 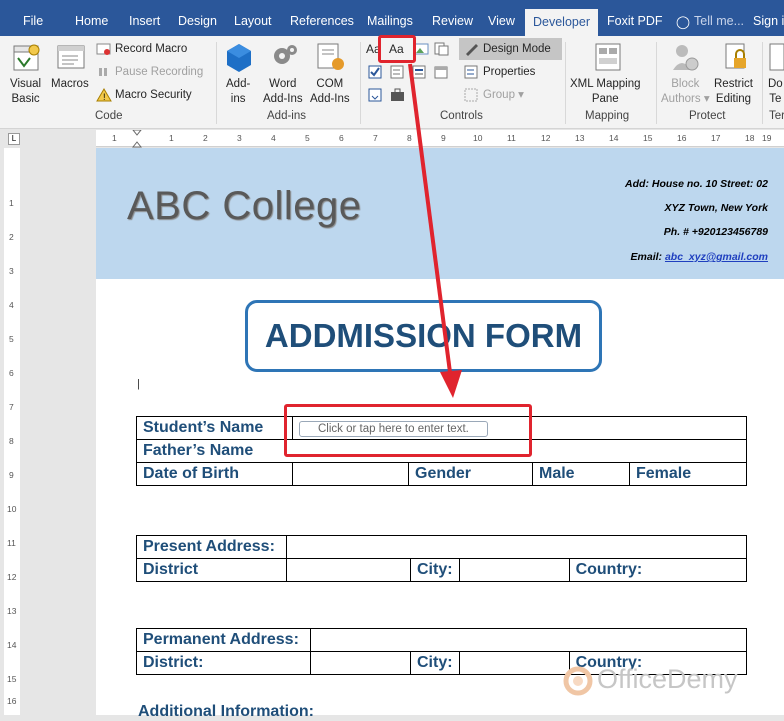 What do you see at coordinates (667, 679) in the screenshot?
I see `watermark-text: OfficeDemy` at bounding box center [667, 679].